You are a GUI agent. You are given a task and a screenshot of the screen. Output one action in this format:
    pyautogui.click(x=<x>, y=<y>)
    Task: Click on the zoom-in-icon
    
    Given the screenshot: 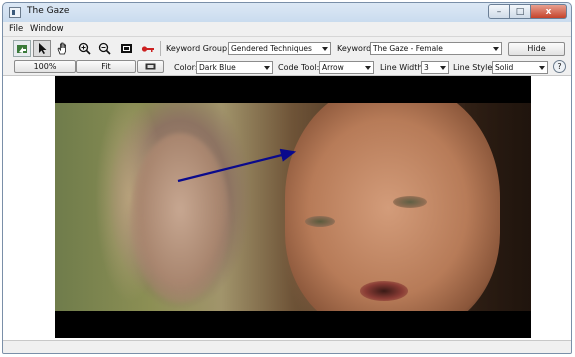 What is the action you would take?
    pyautogui.click(x=84, y=48)
    